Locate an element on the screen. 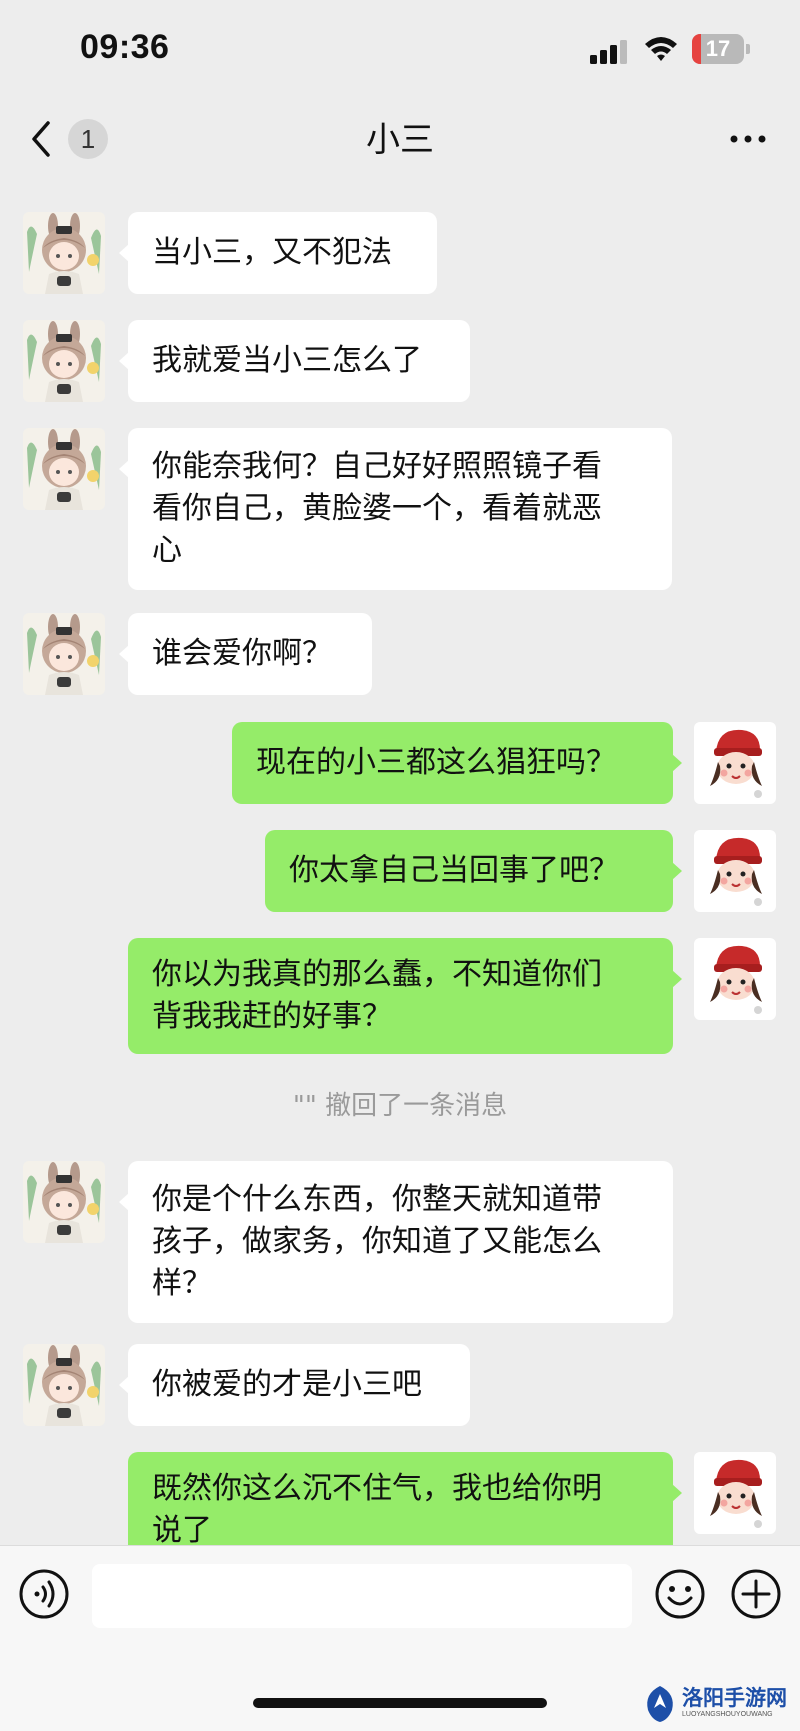 The height and width of the screenshot is (1731, 800). battery-level: 17 is located at coordinates (718, 48).